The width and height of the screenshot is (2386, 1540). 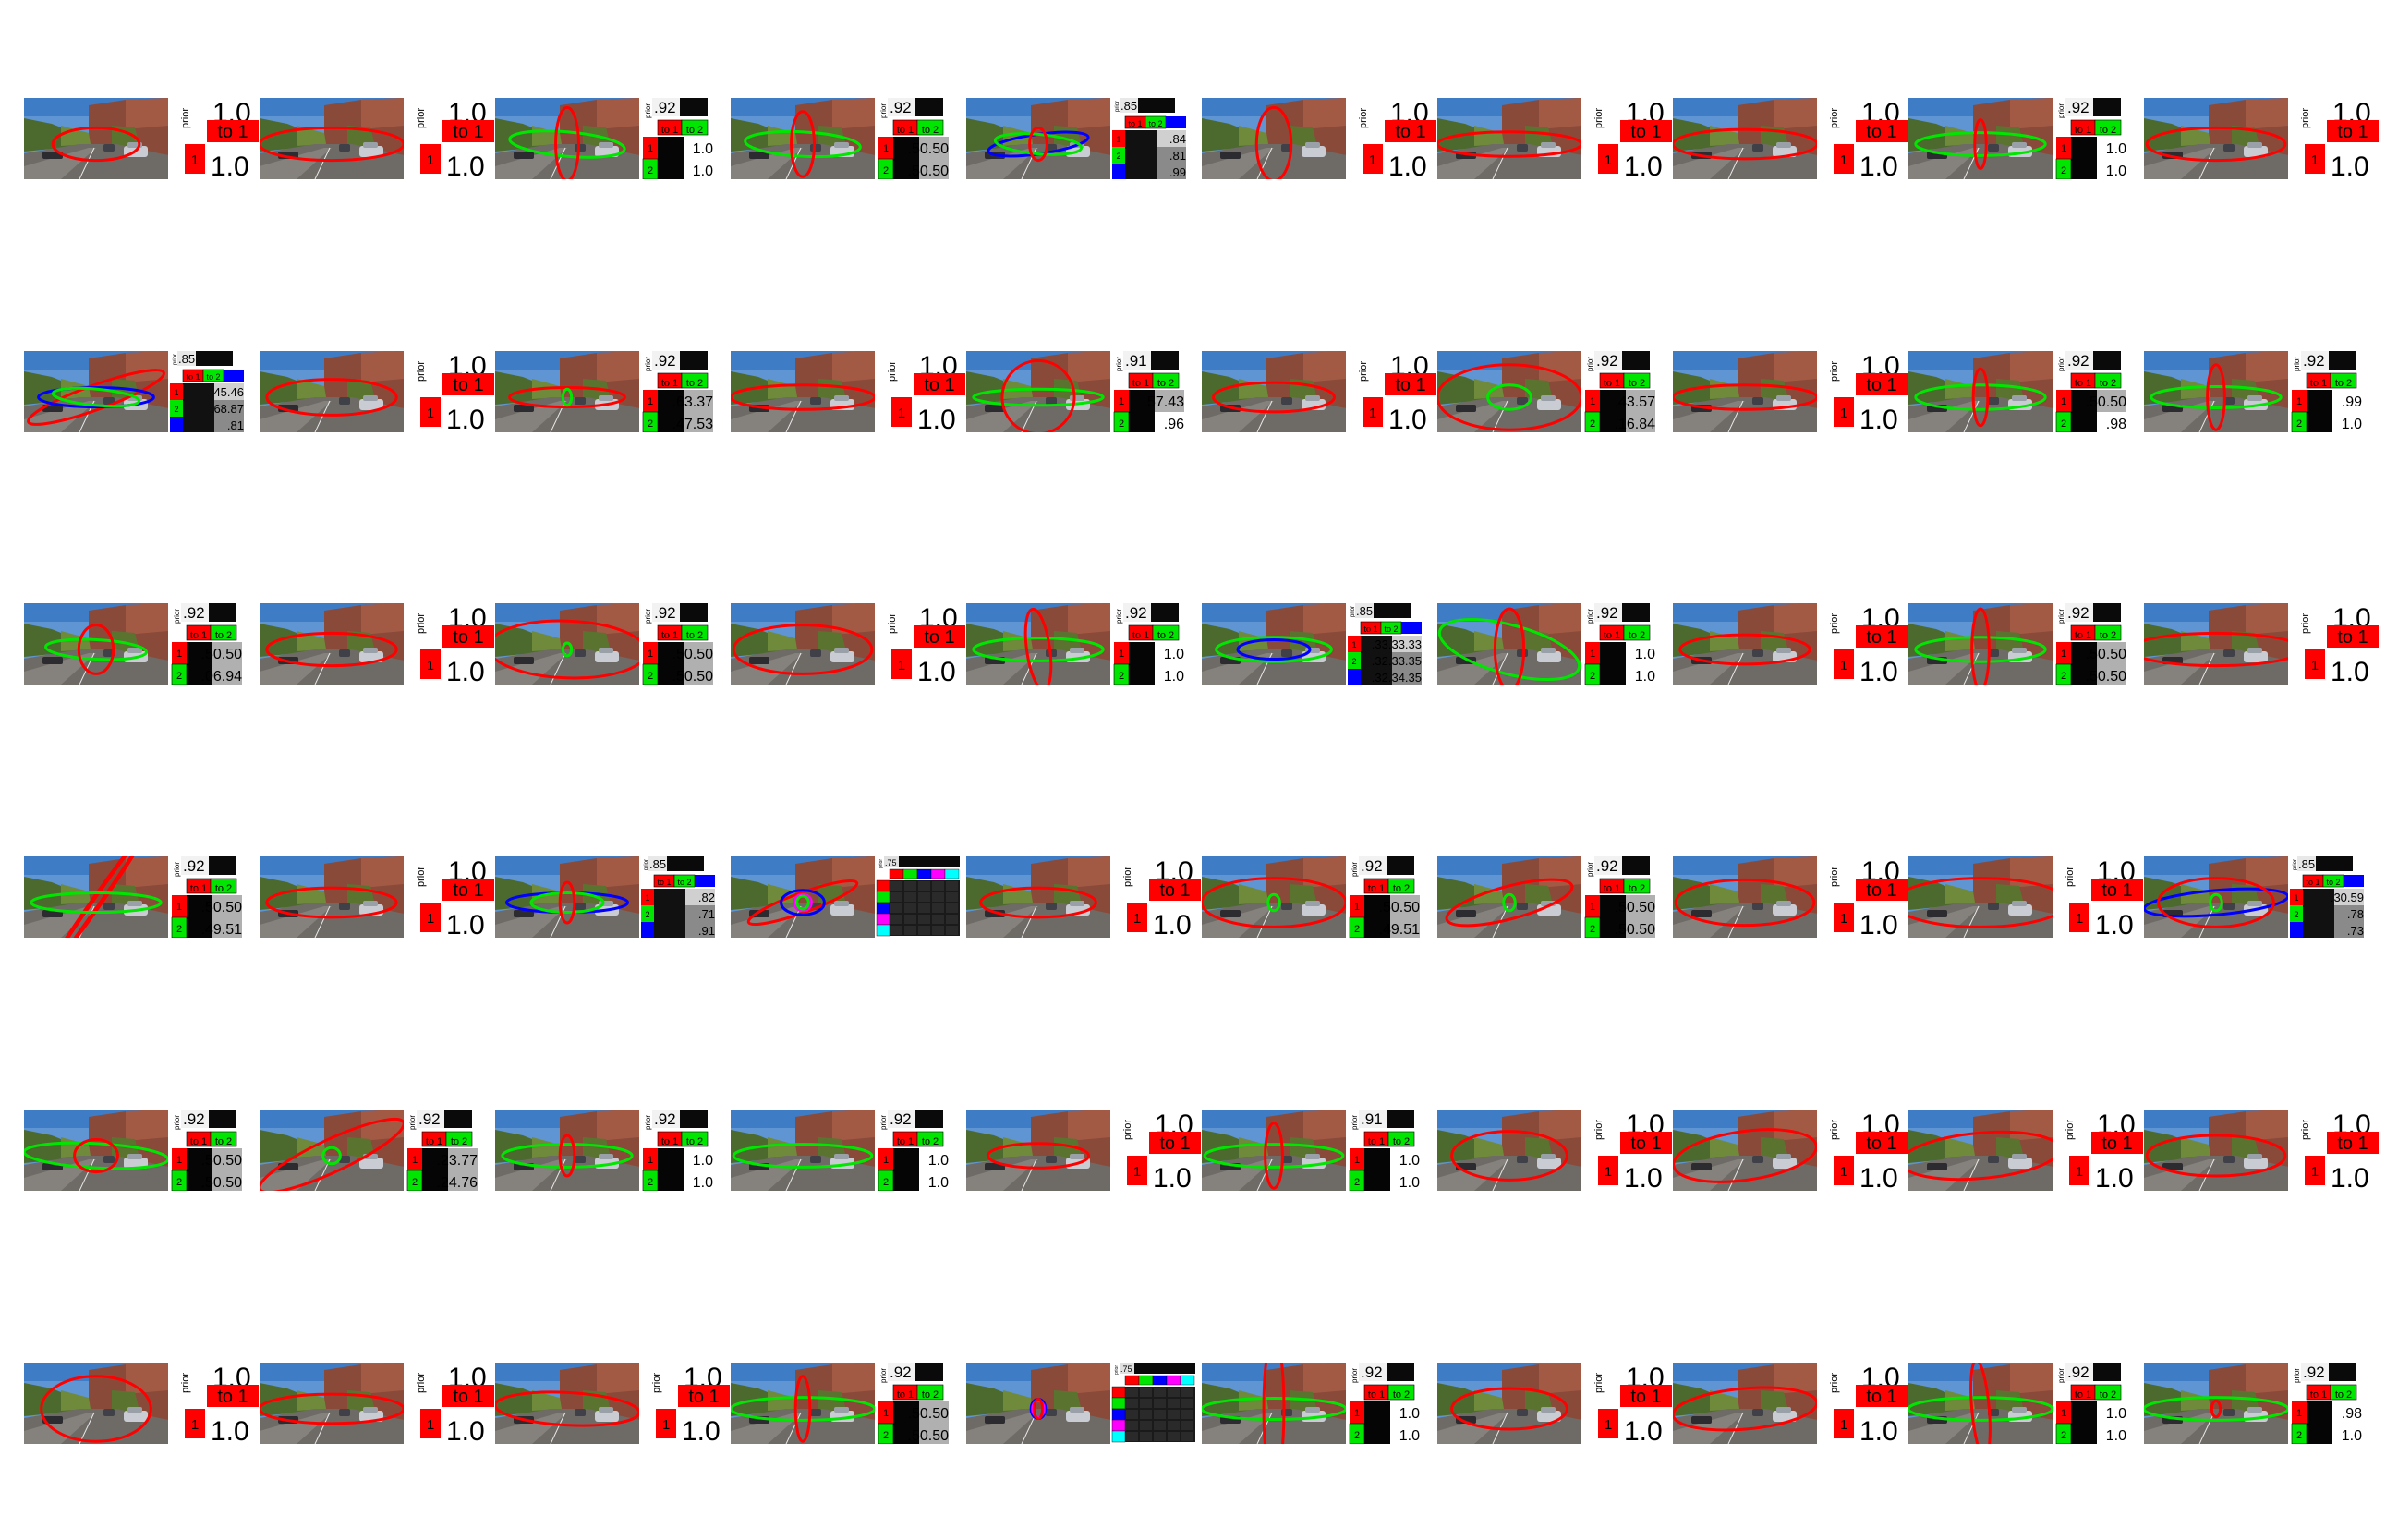 What do you see at coordinates (693, 402) in the screenshot?
I see `transition-value-row1: .63.37` at bounding box center [693, 402].